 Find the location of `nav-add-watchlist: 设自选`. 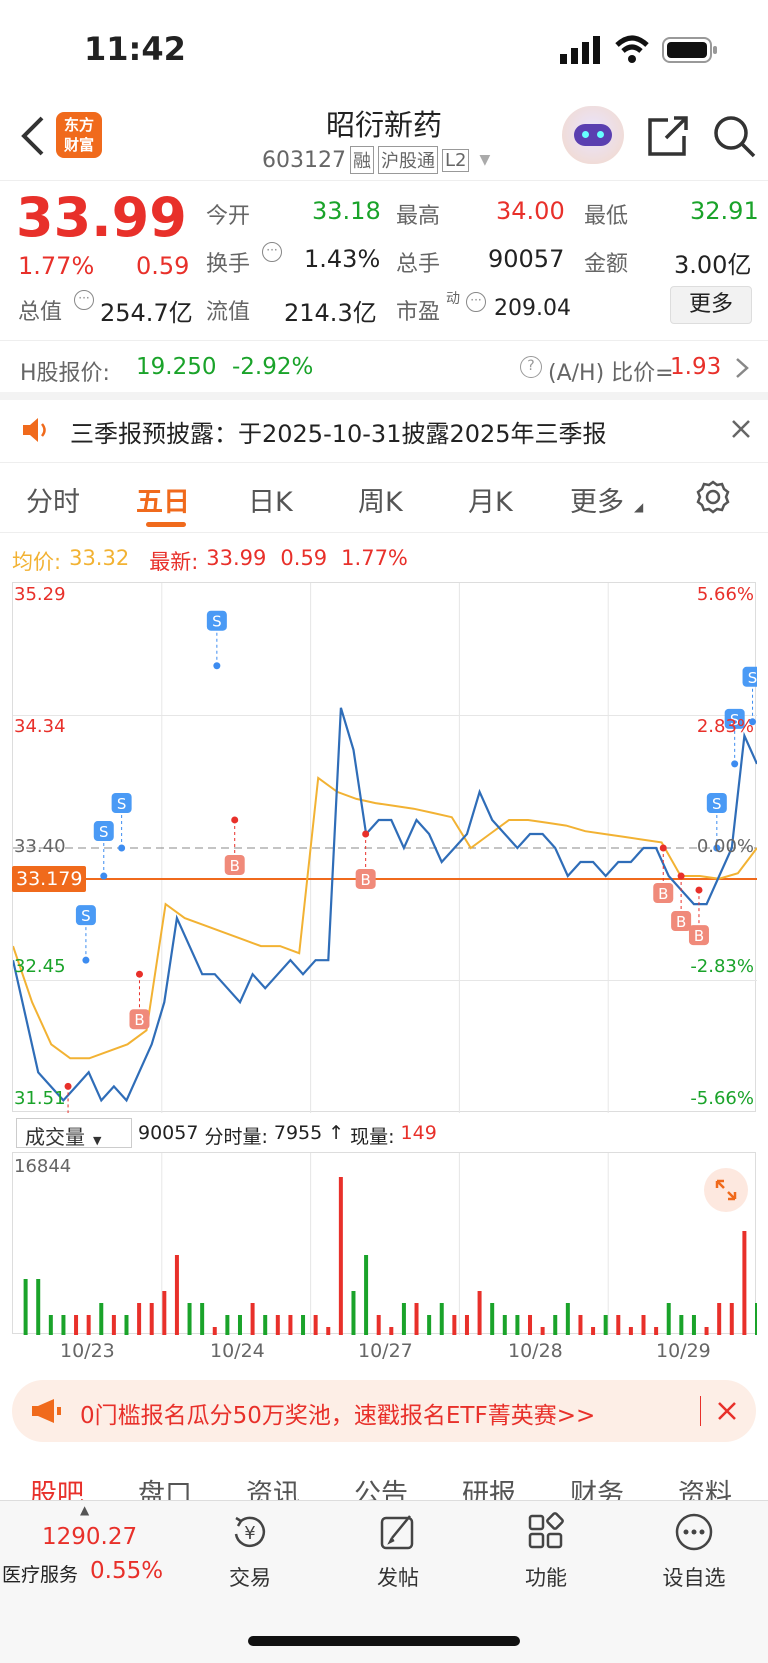

nav-add-watchlist: 设自选 is located at coordinates (694, 1552).